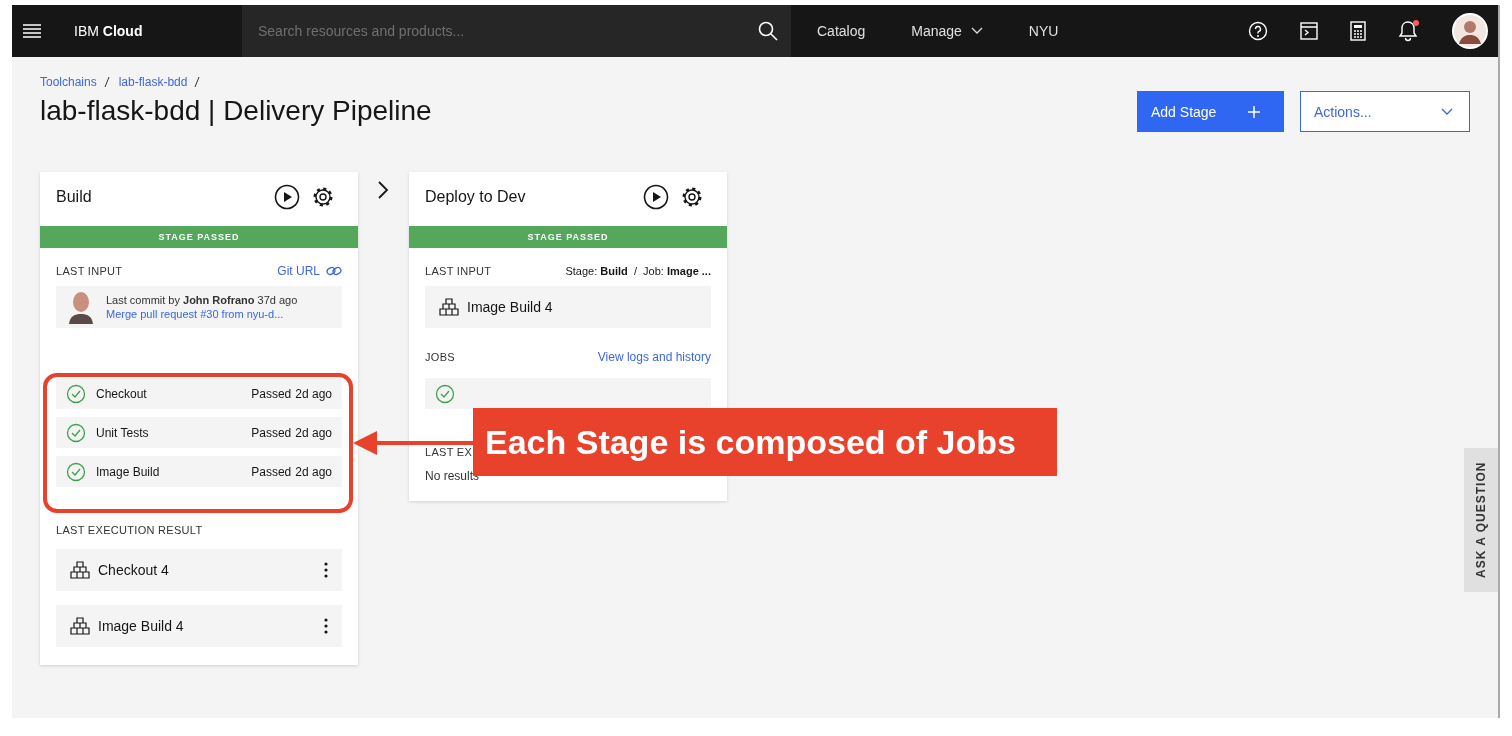 This screenshot has width=1512, height=736. What do you see at coordinates (440, 357) in the screenshot?
I see `section-label: JOBS` at bounding box center [440, 357].